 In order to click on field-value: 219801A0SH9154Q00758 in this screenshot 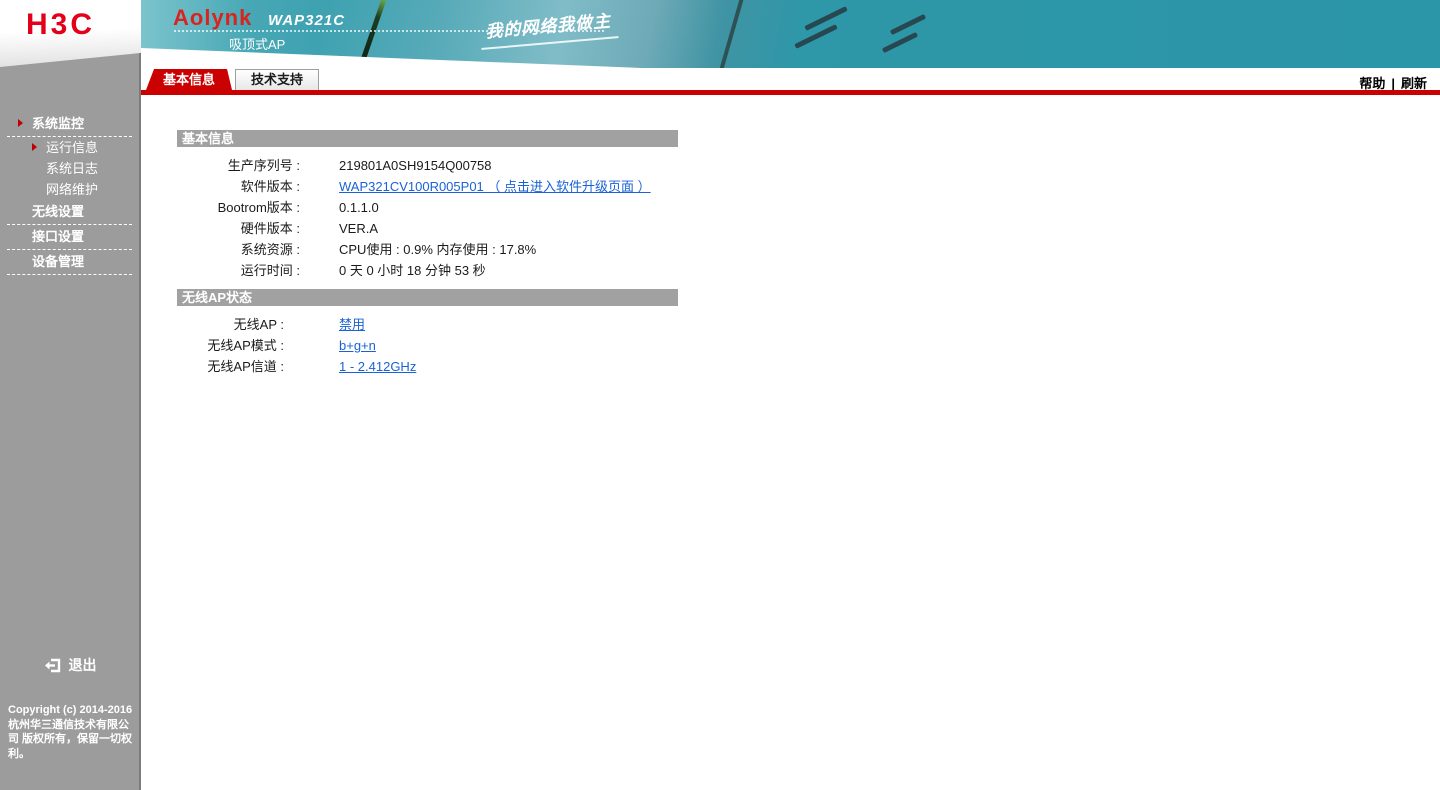, I will do `click(415, 165)`.